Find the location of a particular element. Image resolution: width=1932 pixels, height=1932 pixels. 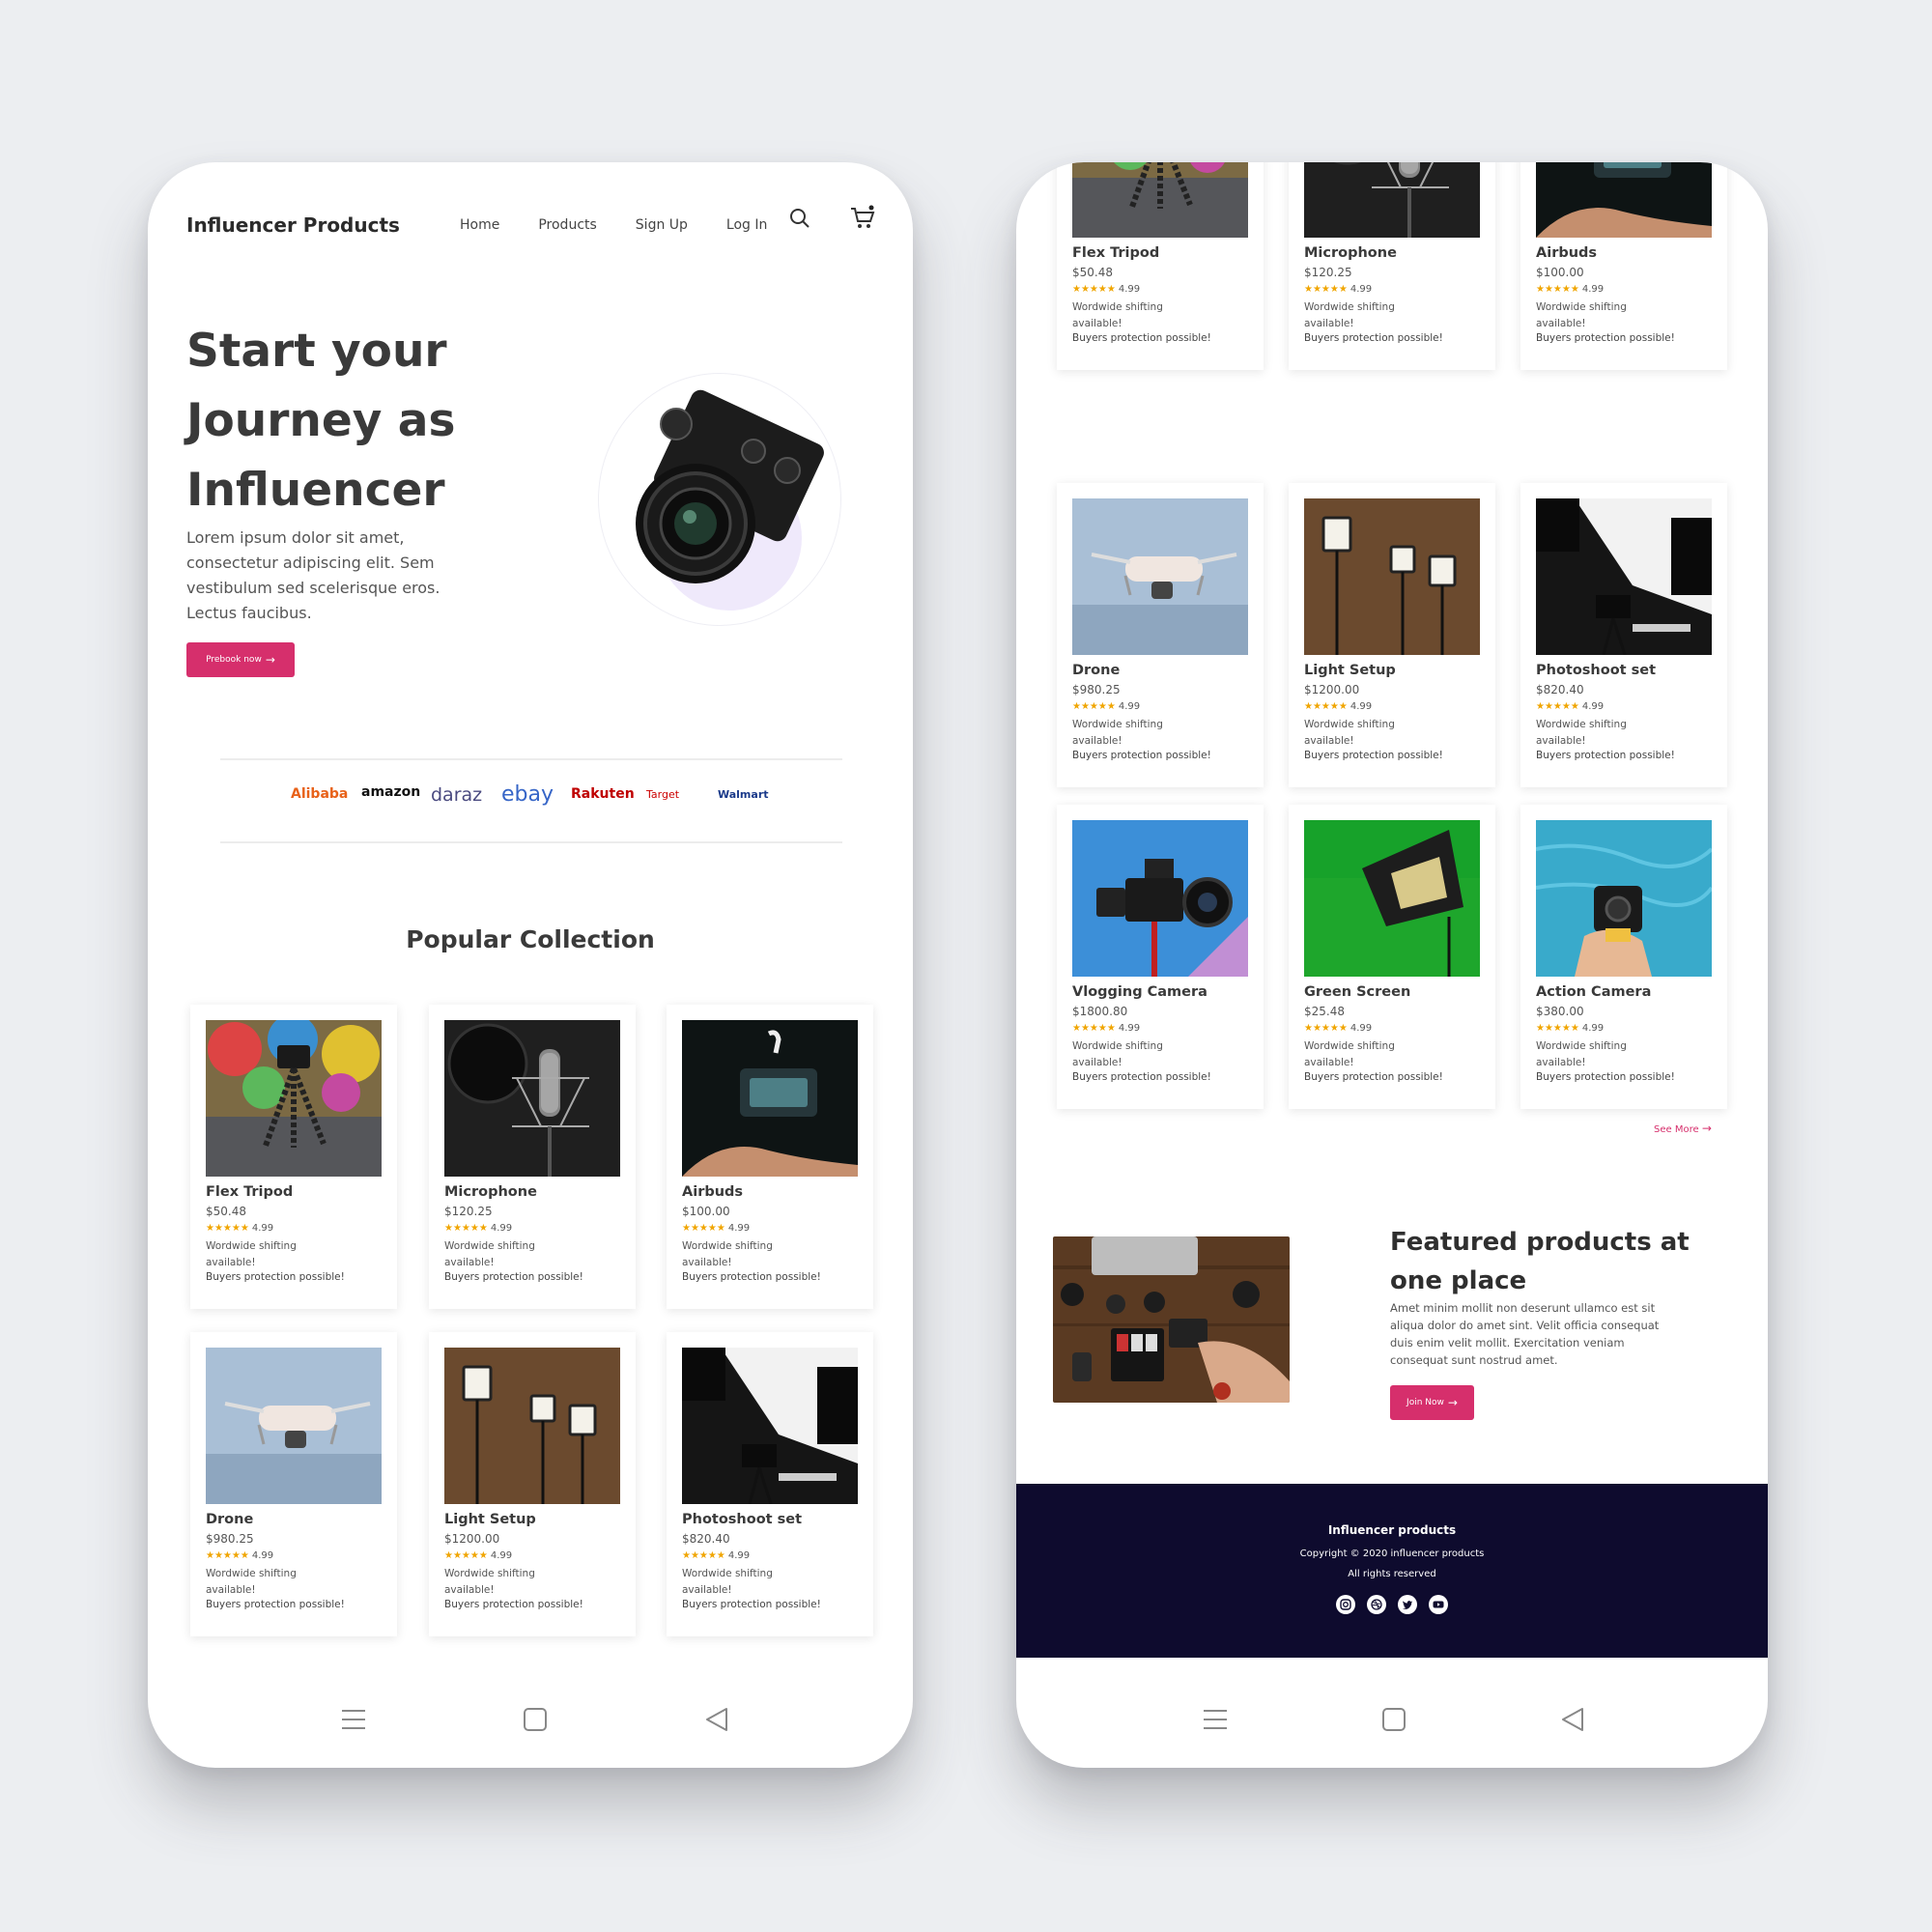

brand-logo: Influencer Products is located at coordinates (293, 225).